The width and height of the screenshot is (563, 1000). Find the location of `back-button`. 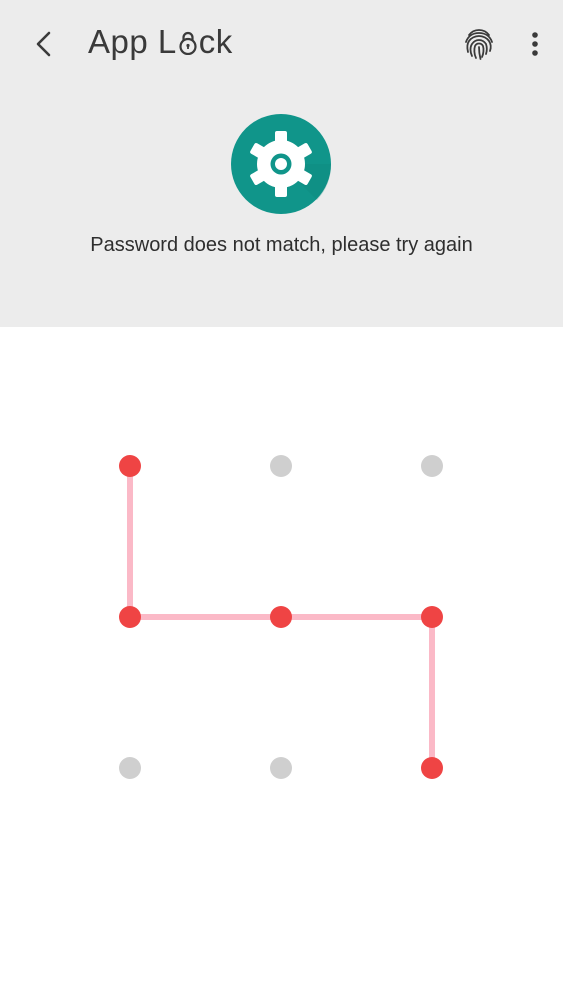

back-button is located at coordinates (44, 44).